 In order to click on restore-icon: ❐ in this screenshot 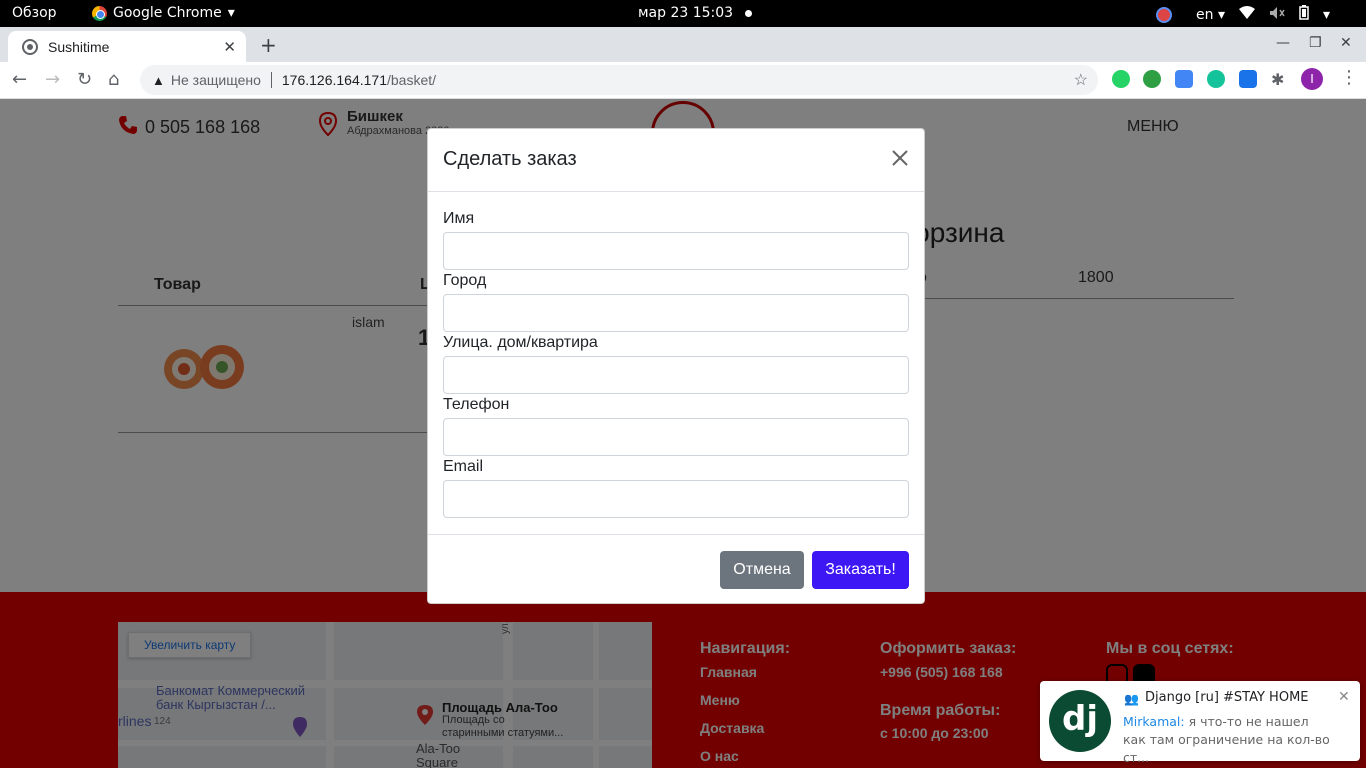, I will do `click(1315, 43)`.